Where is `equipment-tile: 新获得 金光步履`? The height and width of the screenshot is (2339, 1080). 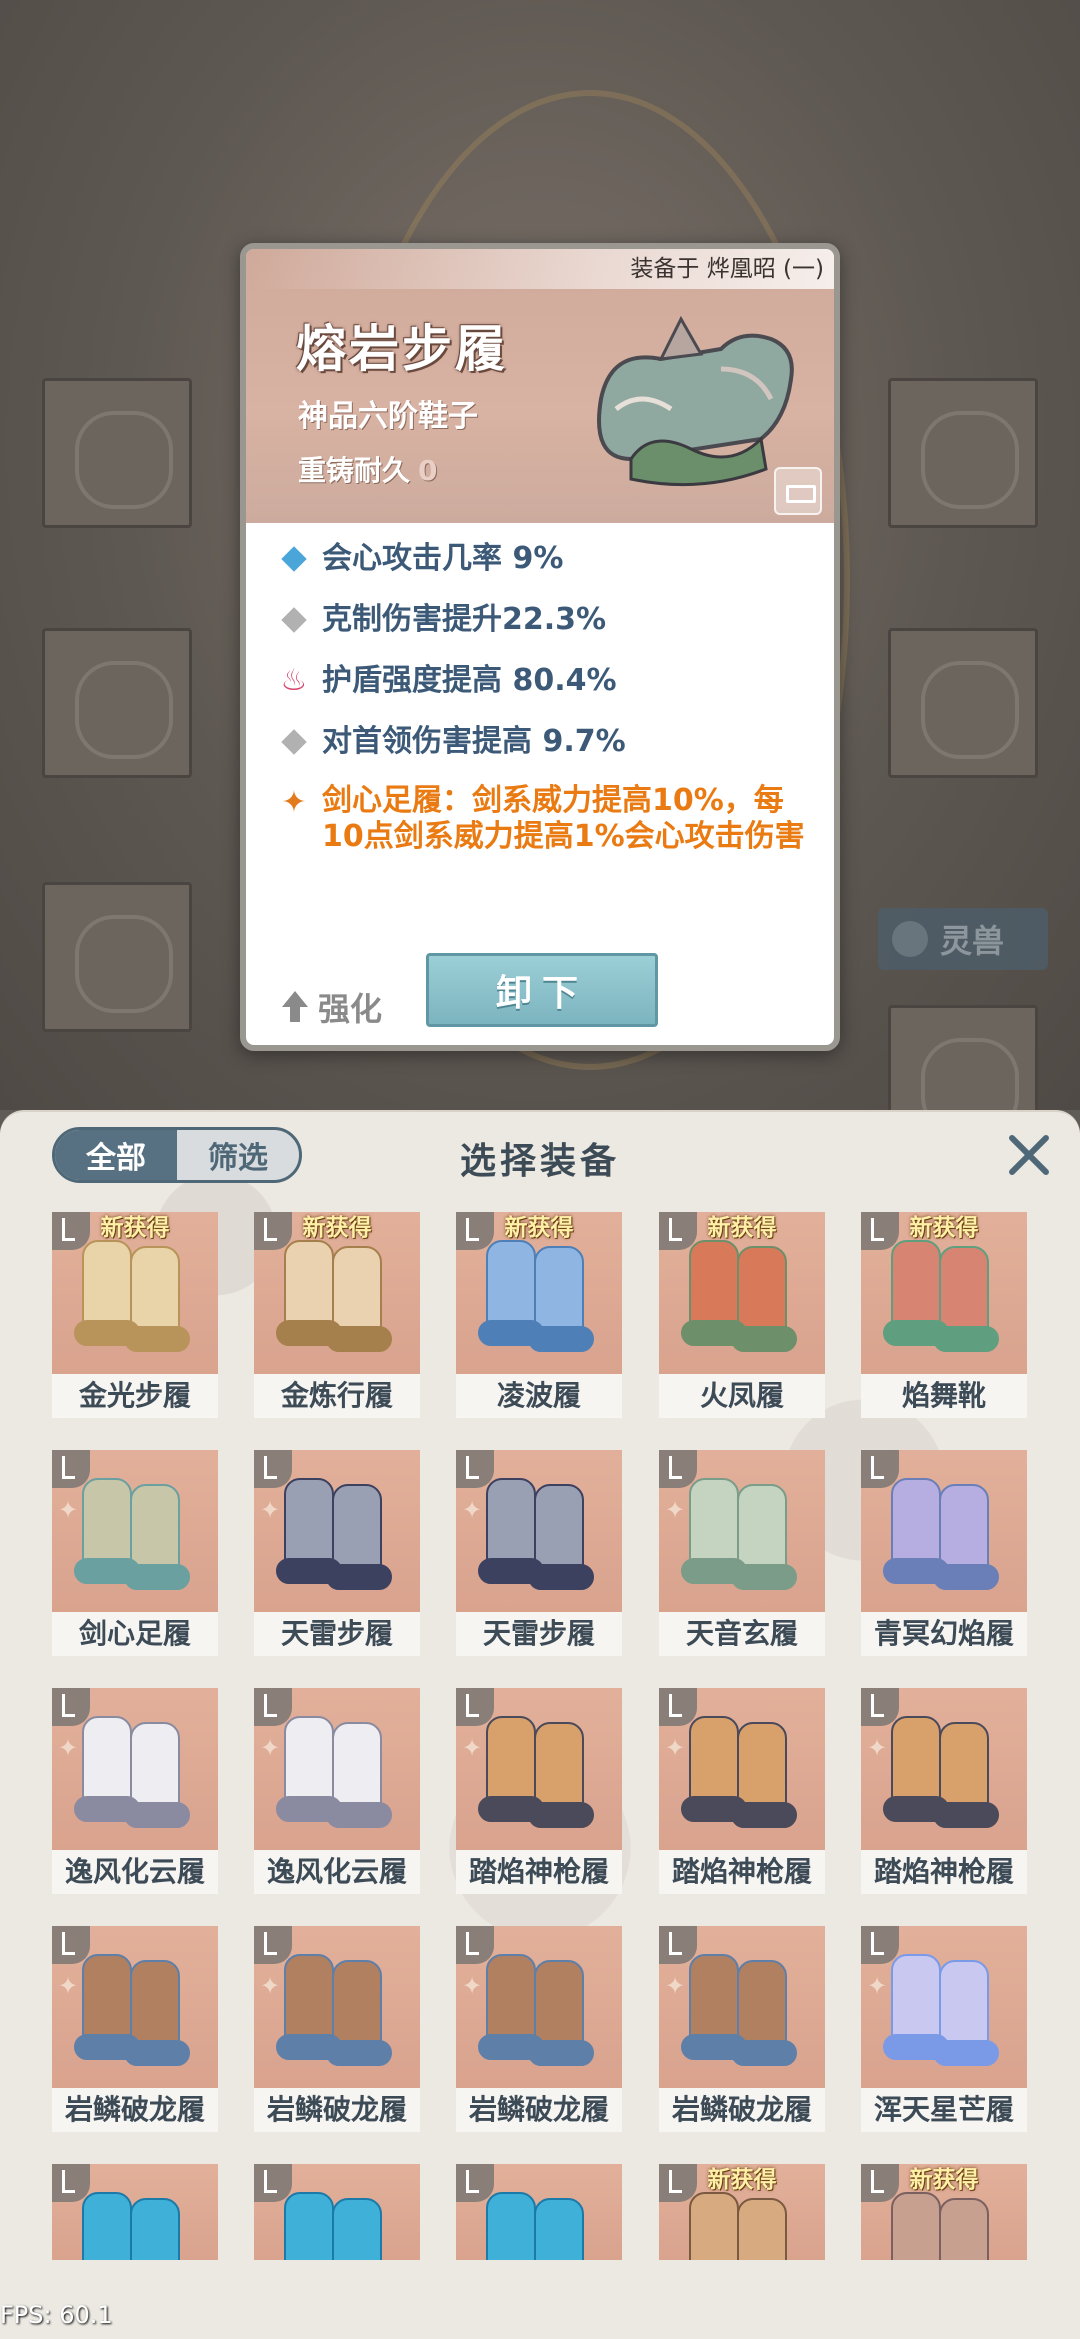
equipment-tile: 新获得 金光步履 is located at coordinates (135, 1316).